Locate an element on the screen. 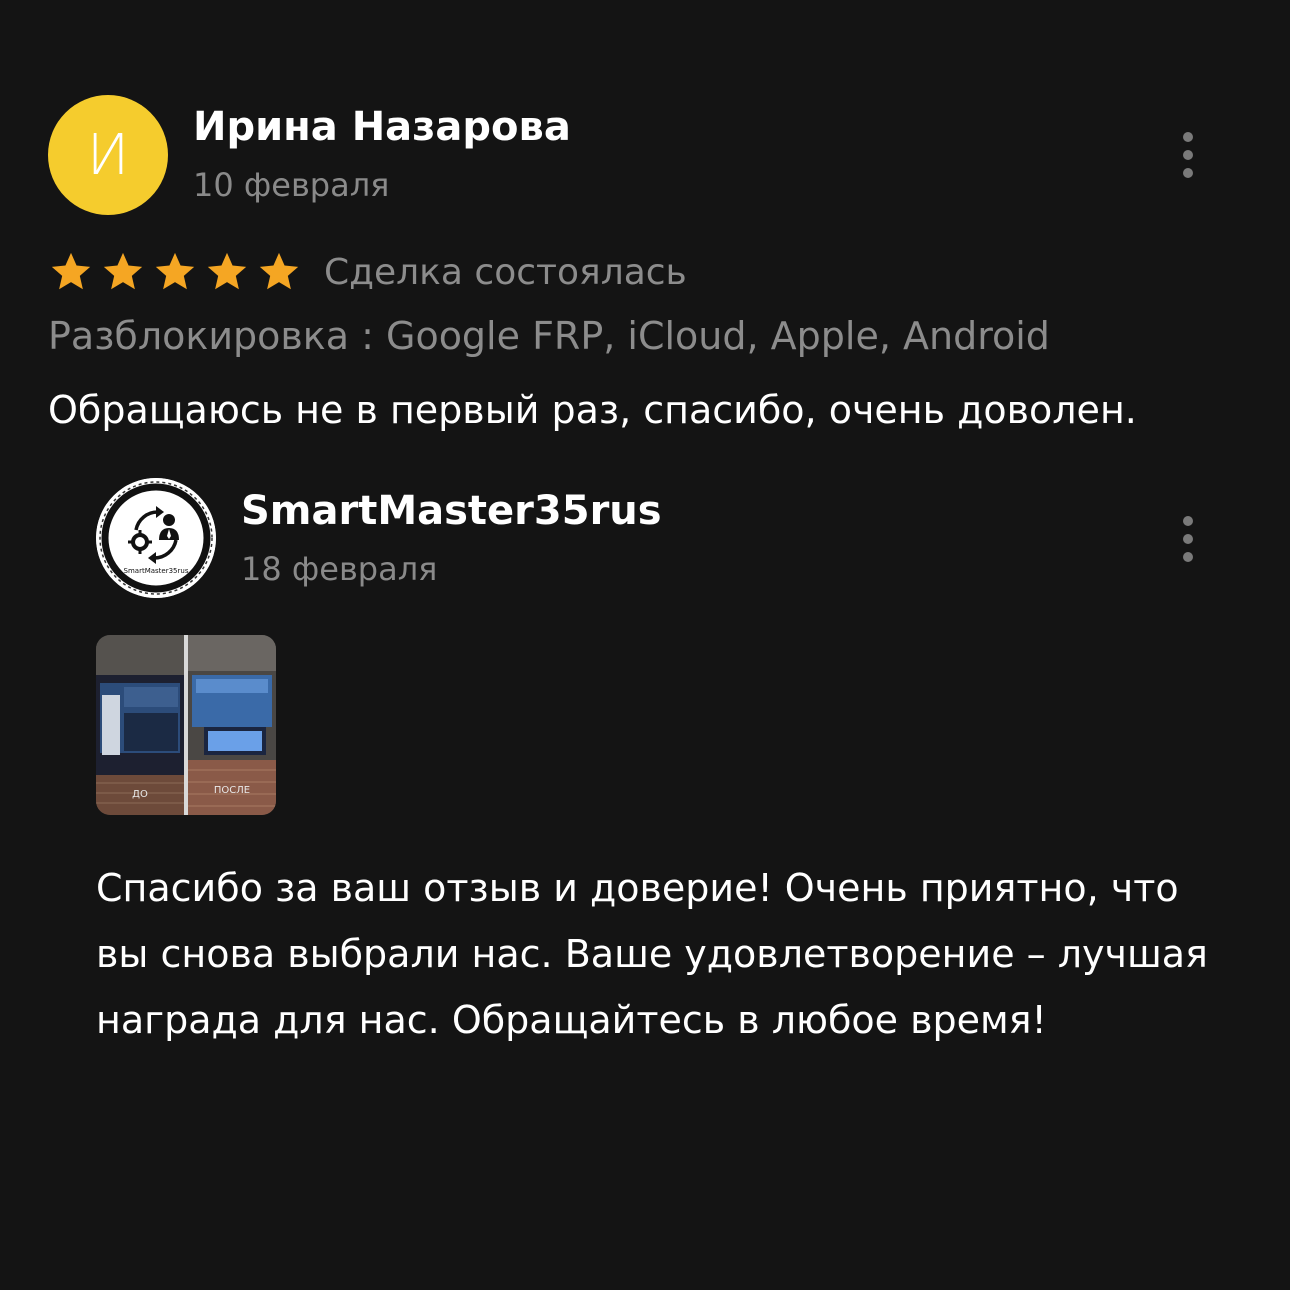  reply-more-button is located at coordinates (1188, 539).